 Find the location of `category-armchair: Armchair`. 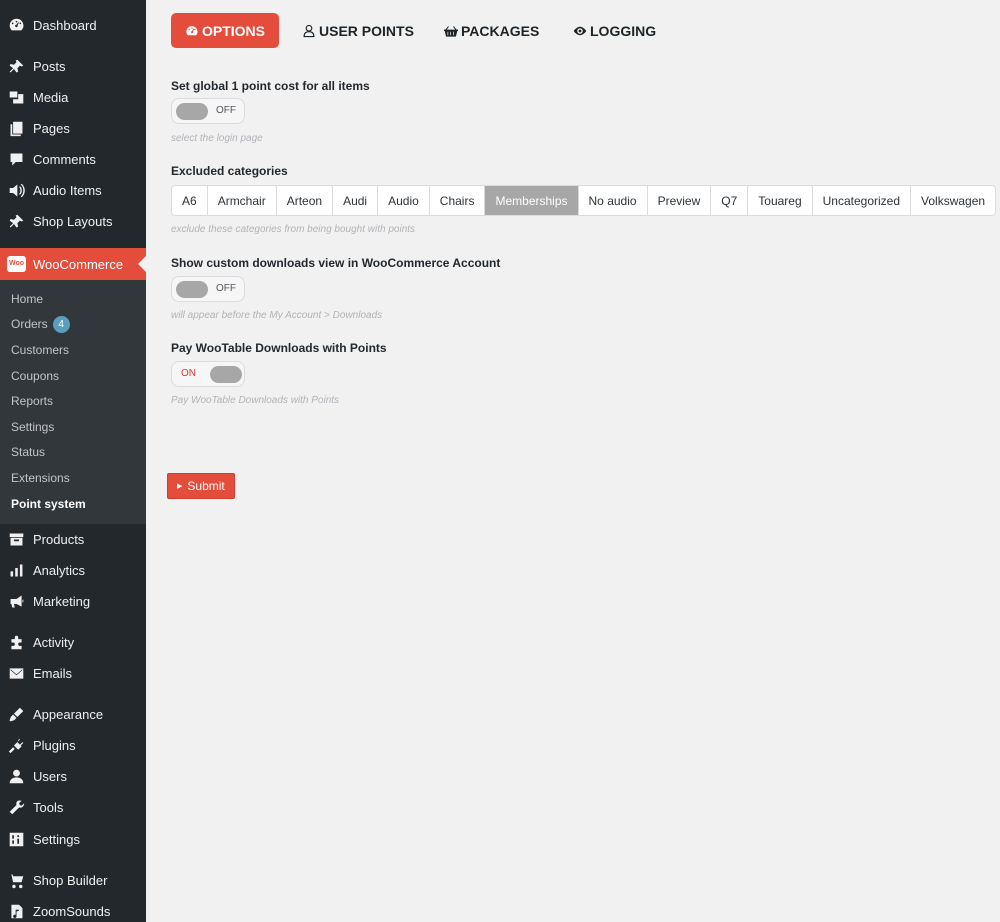

category-armchair: Armchair is located at coordinates (242, 200).